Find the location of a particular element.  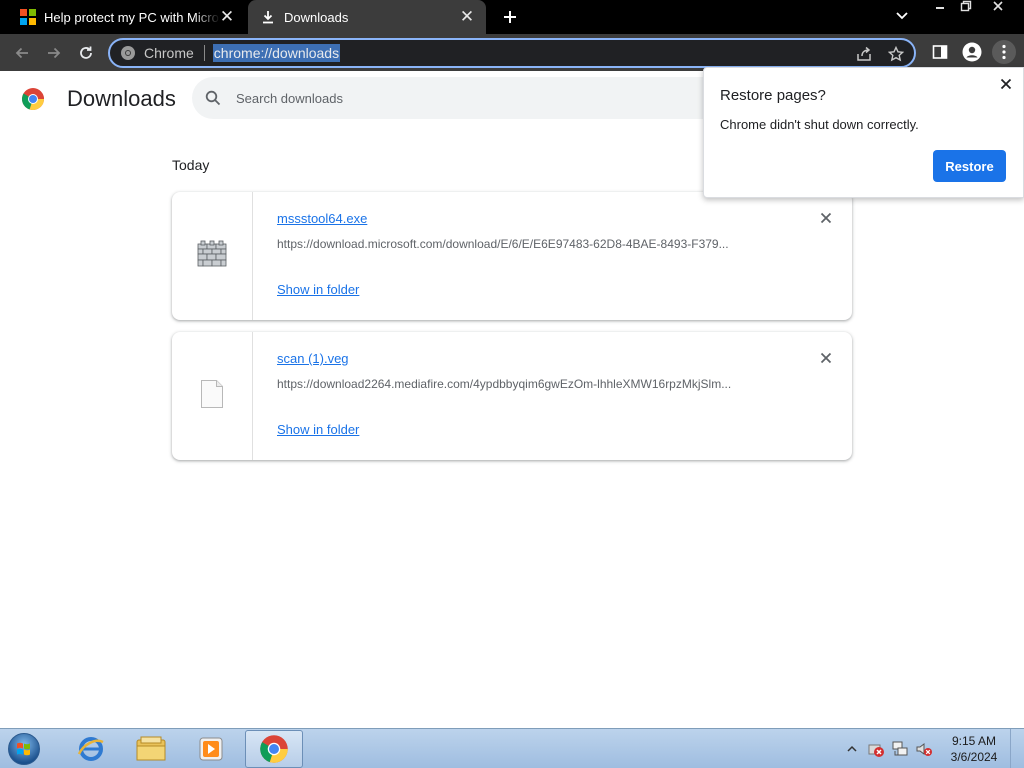

download-filename-link: scan (1).veg is located at coordinates (313, 358).